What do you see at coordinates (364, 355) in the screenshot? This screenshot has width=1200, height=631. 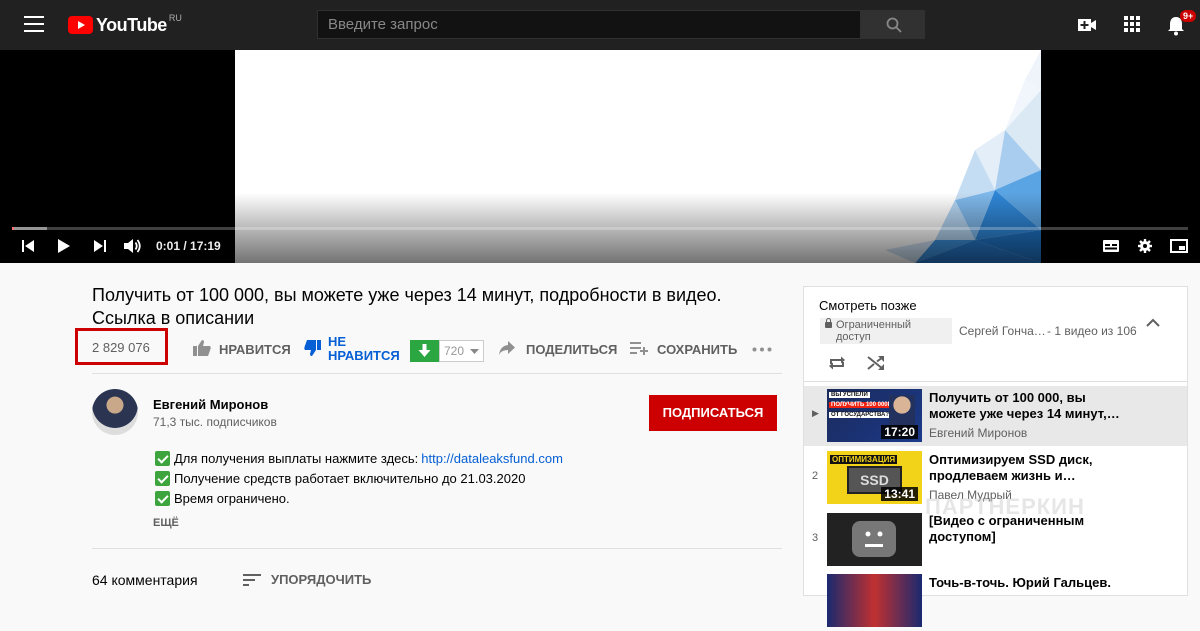 I see `dislike-label-line2: НРАВИТСЯ` at bounding box center [364, 355].